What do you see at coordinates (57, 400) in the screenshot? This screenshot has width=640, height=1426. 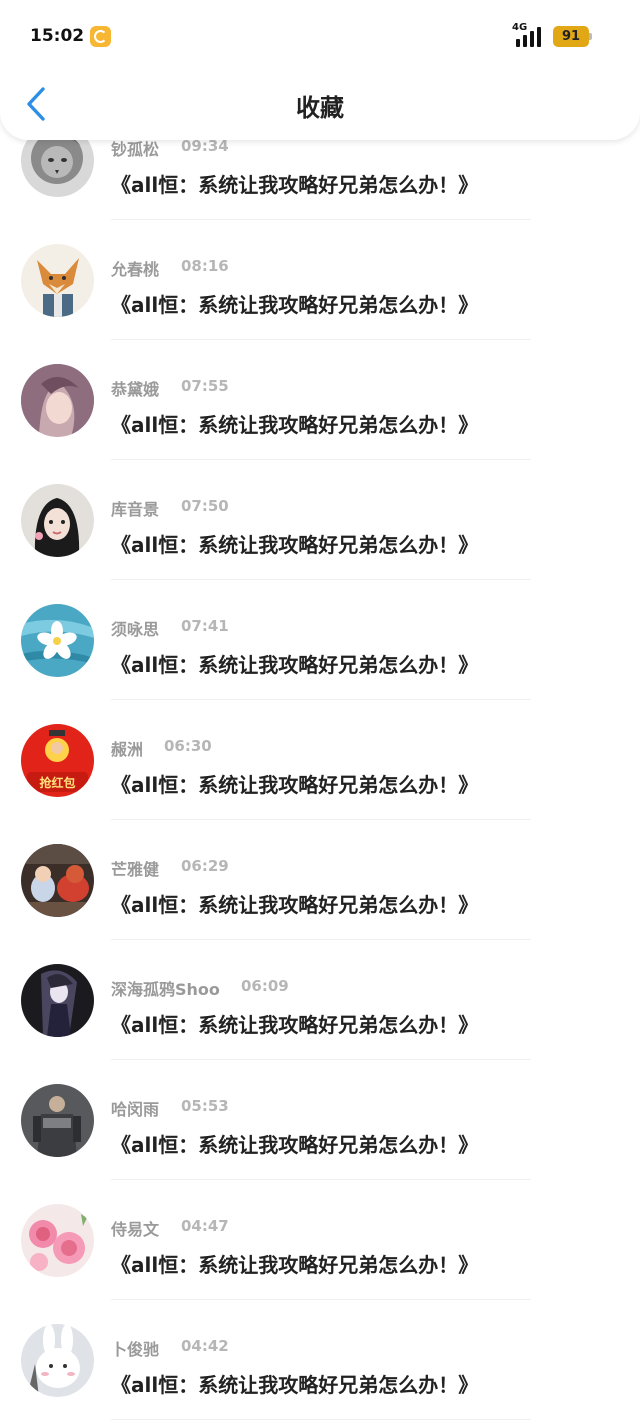 I see `avatar-anime-girl` at bounding box center [57, 400].